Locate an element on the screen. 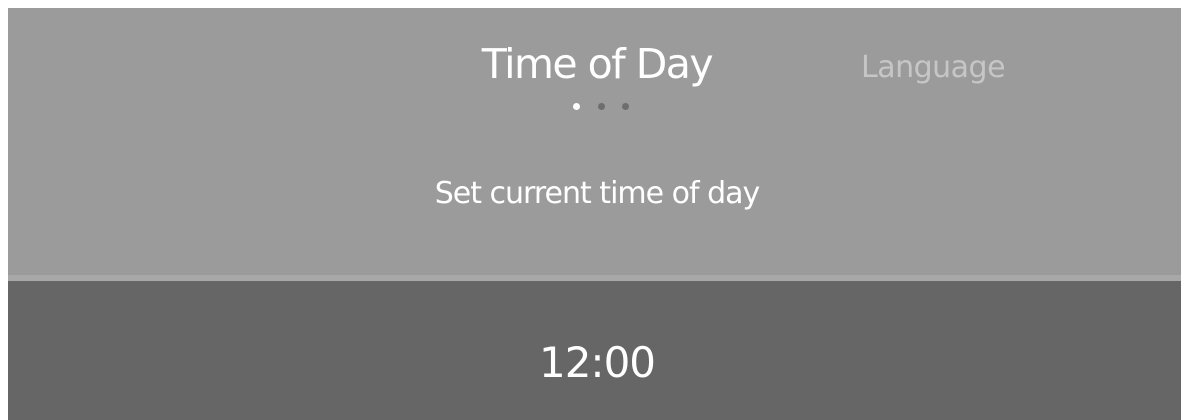 This screenshot has height=420, width=1189. page-indicator is located at coordinates (601, 106).